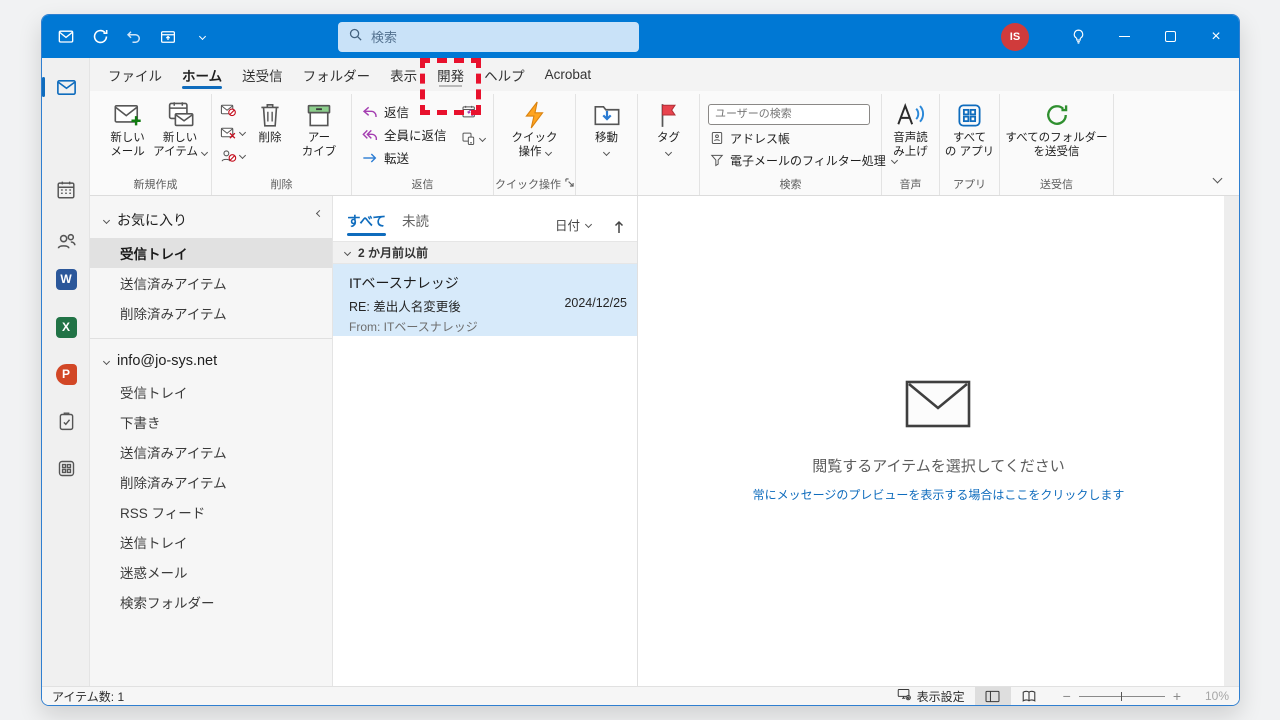 This screenshot has height=720, width=1280. I want to click on ignore-button, so click(232, 109).